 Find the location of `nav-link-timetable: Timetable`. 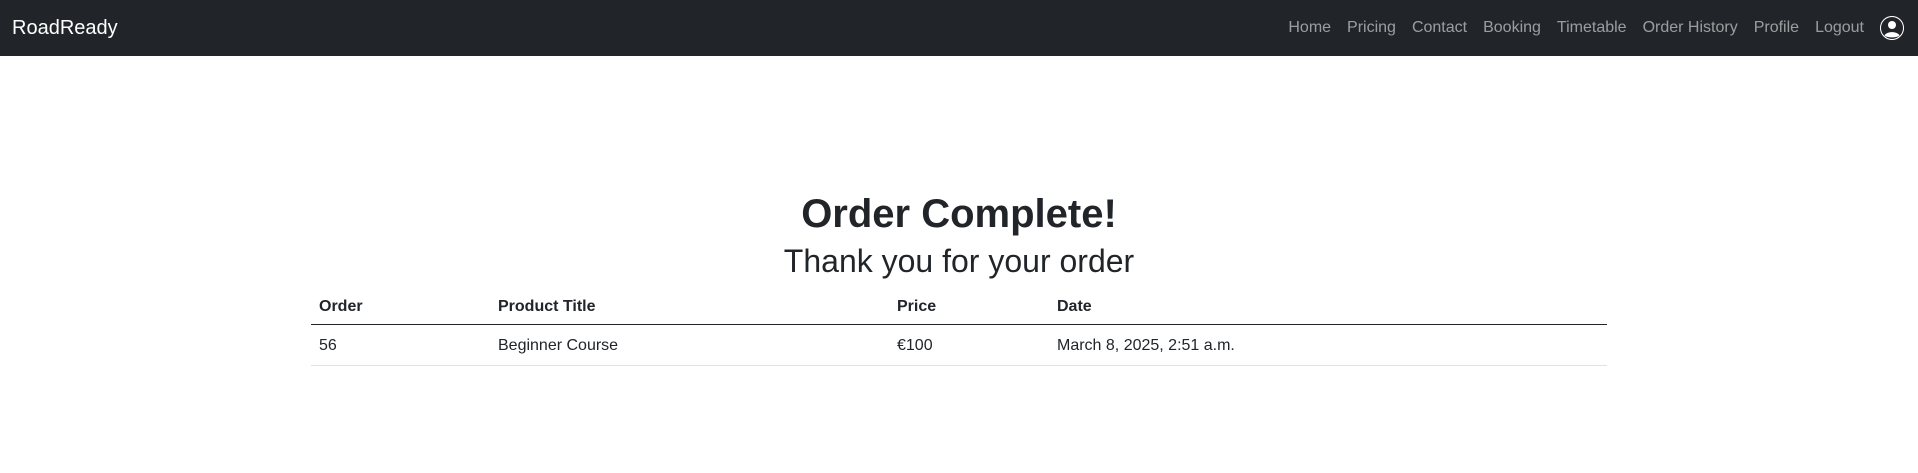

nav-link-timetable: Timetable is located at coordinates (1592, 28).